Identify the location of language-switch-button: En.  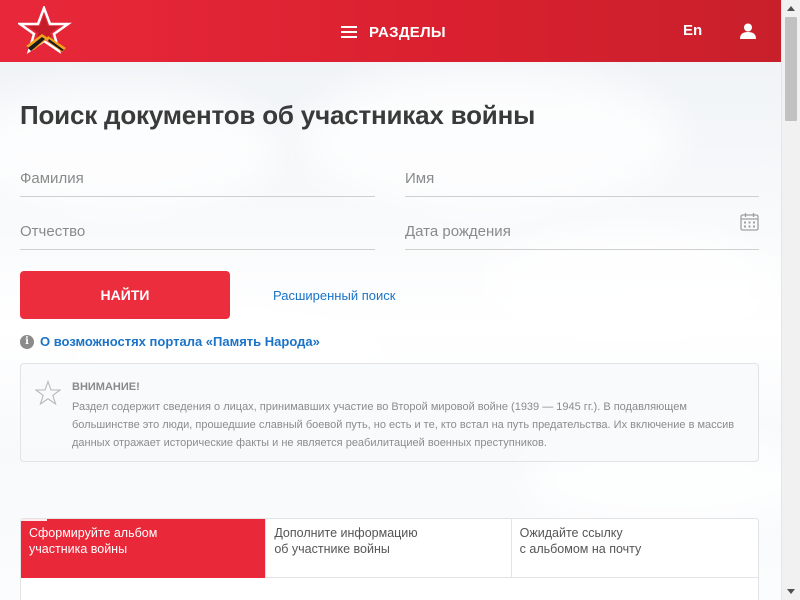
(692, 30).